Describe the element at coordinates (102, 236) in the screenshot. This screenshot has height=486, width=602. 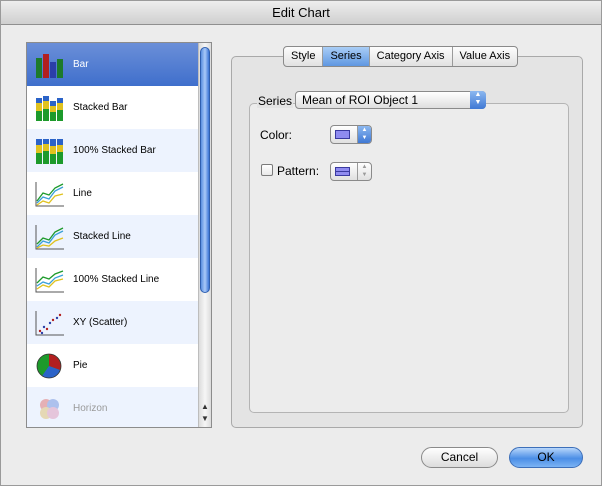
I see `chart-type-label: Stacked Line` at that location.